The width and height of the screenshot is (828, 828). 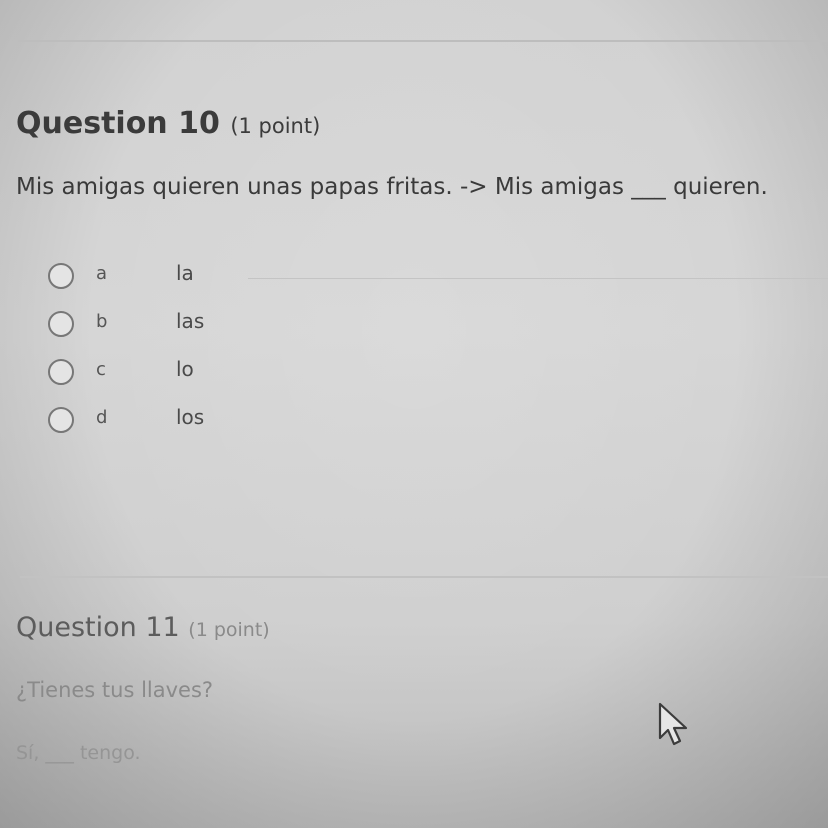 I want to click on option-a: a la, so click(x=438, y=277).